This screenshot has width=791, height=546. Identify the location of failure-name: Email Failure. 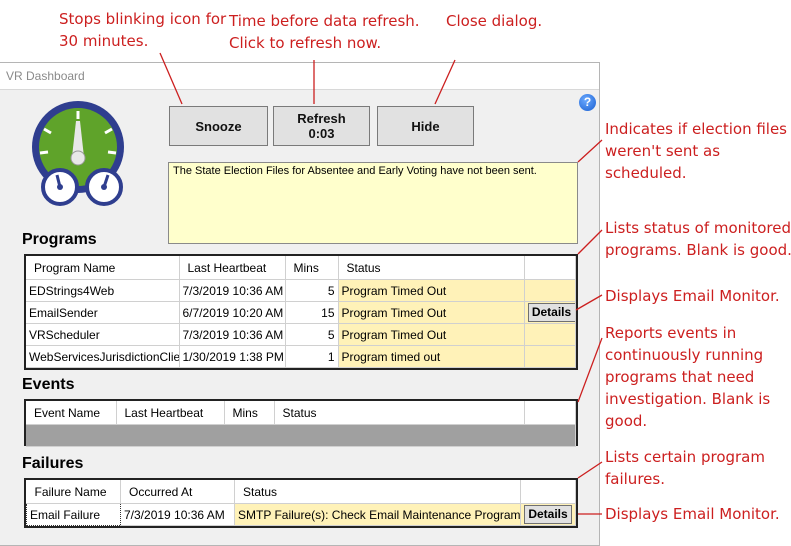
(73, 514).